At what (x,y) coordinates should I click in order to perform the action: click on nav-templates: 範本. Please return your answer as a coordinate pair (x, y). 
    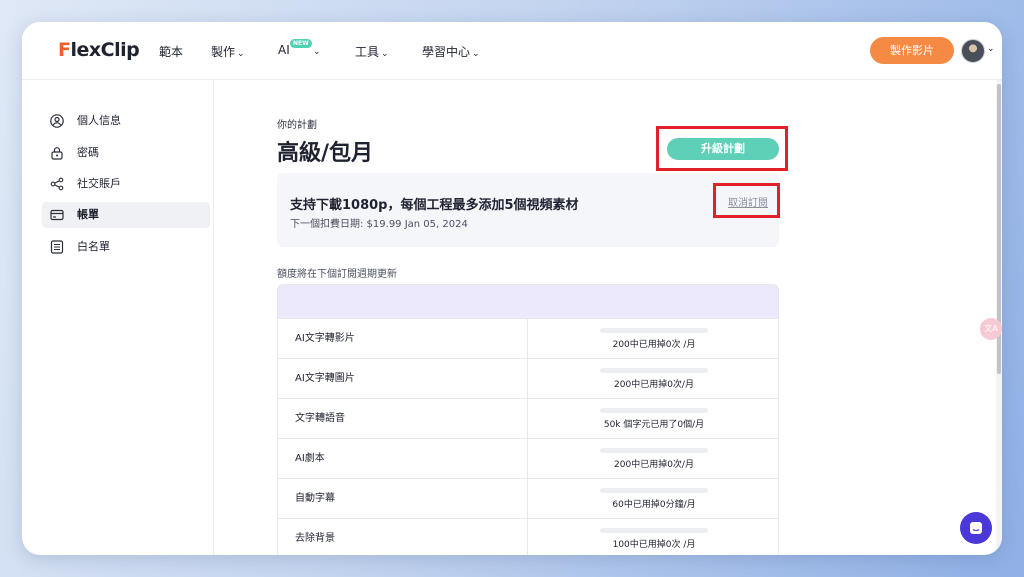
    Looking at the image, I should click on (171, 51).